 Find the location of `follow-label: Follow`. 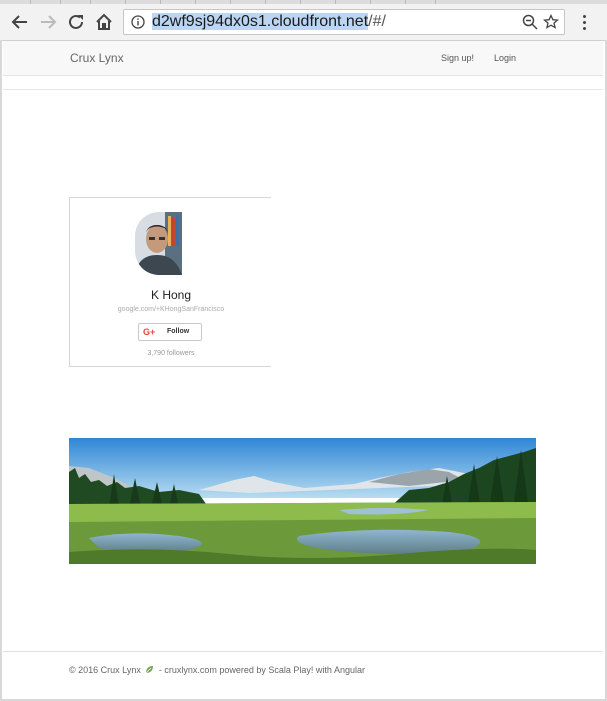

follow-label: Follow is located at coordinates (178, 331).